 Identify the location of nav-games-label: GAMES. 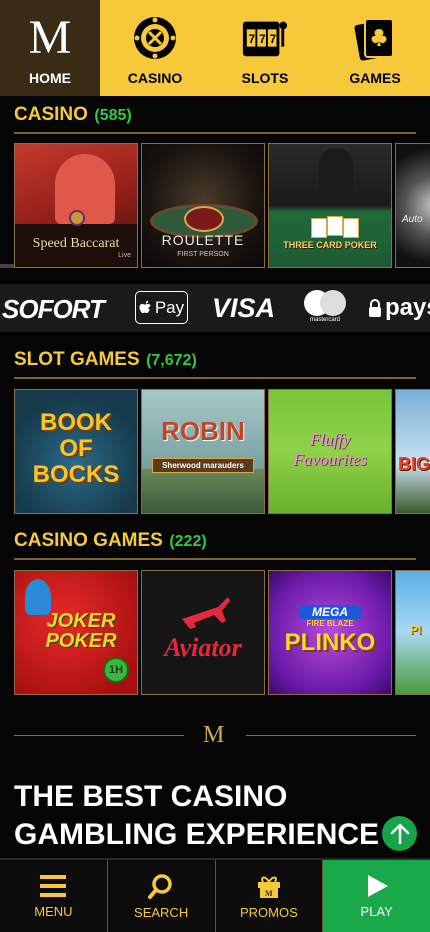
(375, 78).